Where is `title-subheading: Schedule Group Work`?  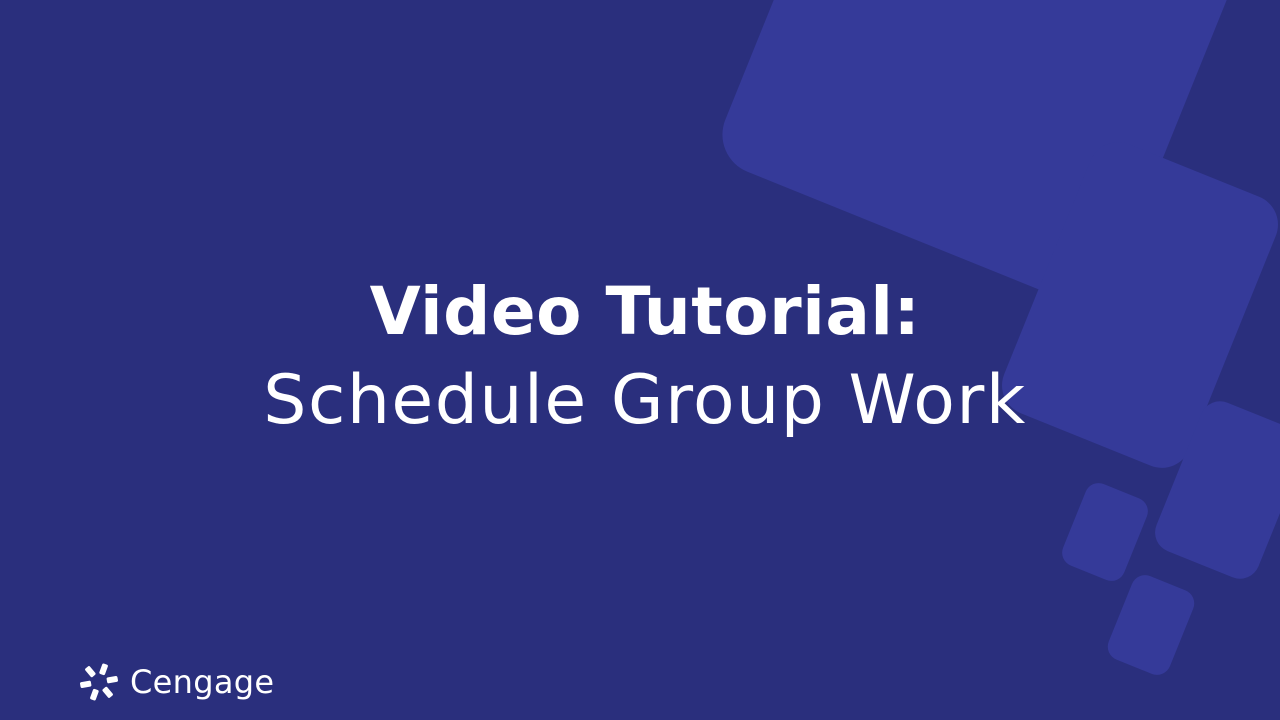 title-subheading: Schedule Group Work is located at coordinates (645, 400).